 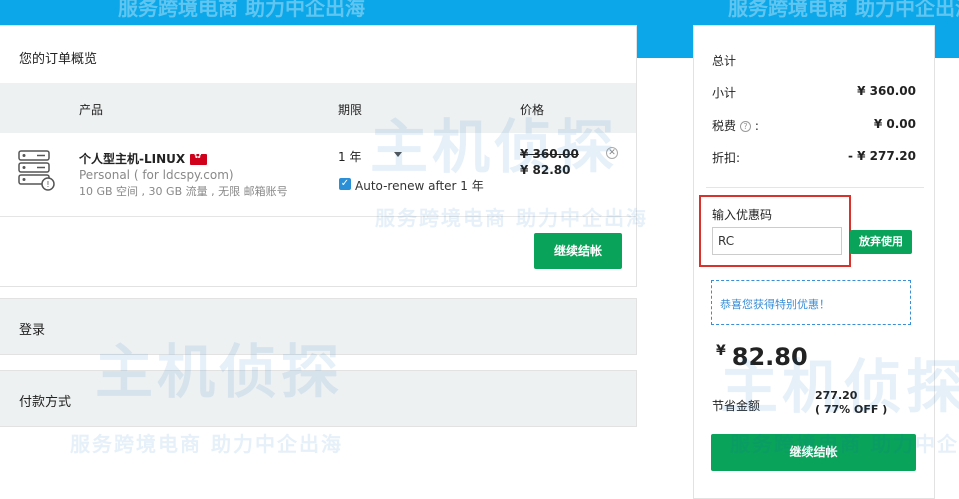 I want to click on tax-value: ¥ 0.00, so click(x=894, y=124).